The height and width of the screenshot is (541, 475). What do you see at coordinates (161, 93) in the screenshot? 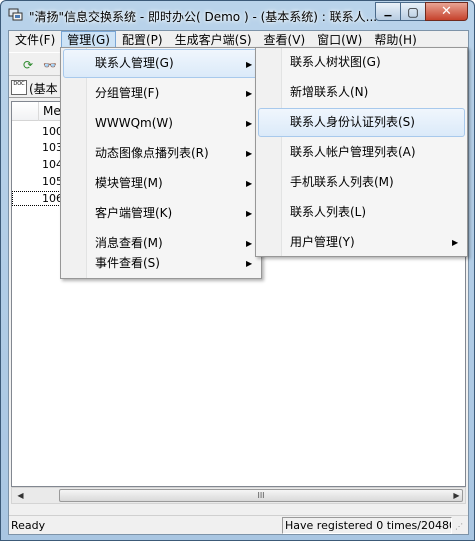
I see `menu-item-group-manage: 分组管理(F) ▶` at bounding box center [161, 93].